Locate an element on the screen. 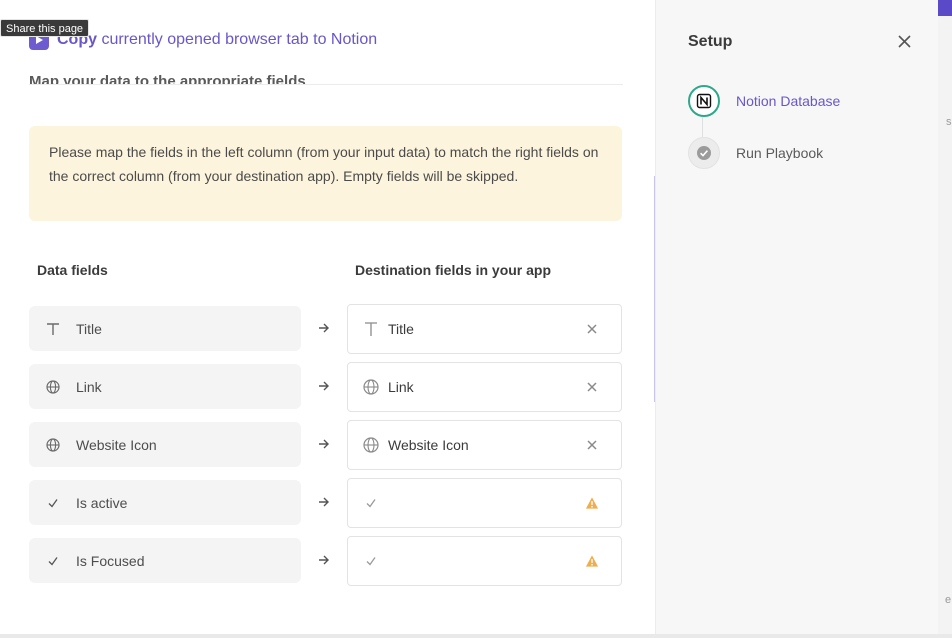  data-fields-heading: Data fields is located at coordinates (72, 270).